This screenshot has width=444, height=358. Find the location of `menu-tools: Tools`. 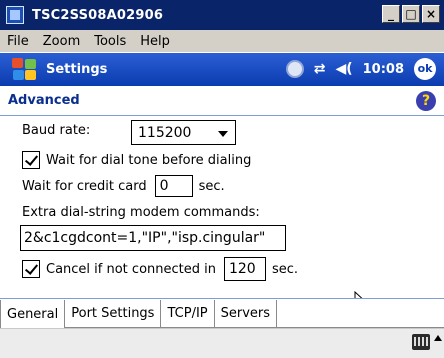

menu-tools: Tools is located at coordinates (110, 41).